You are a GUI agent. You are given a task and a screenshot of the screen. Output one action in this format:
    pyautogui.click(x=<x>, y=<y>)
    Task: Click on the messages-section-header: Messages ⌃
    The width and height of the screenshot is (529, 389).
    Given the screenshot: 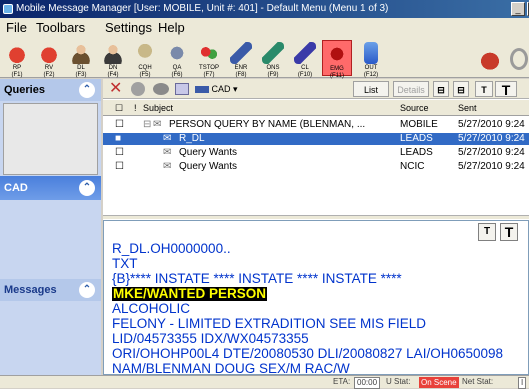 What is the action you would take?
    pyautogui.click(x=50, y=290)
    